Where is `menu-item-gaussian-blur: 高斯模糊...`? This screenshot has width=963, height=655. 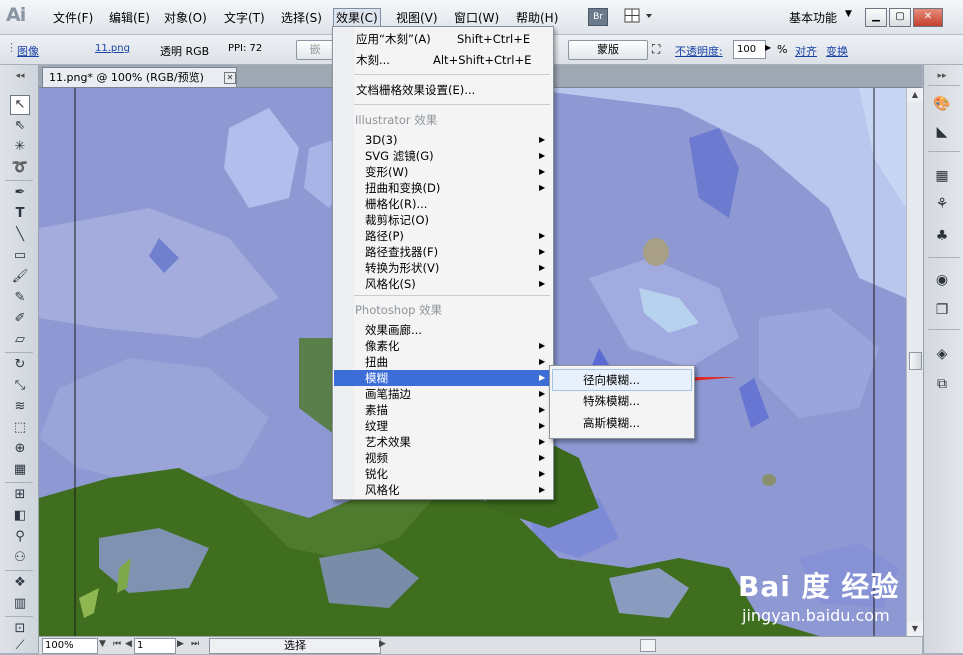 menu-item-gaussian-blur: 高斯模糊... is located at coordinates (622, 423).